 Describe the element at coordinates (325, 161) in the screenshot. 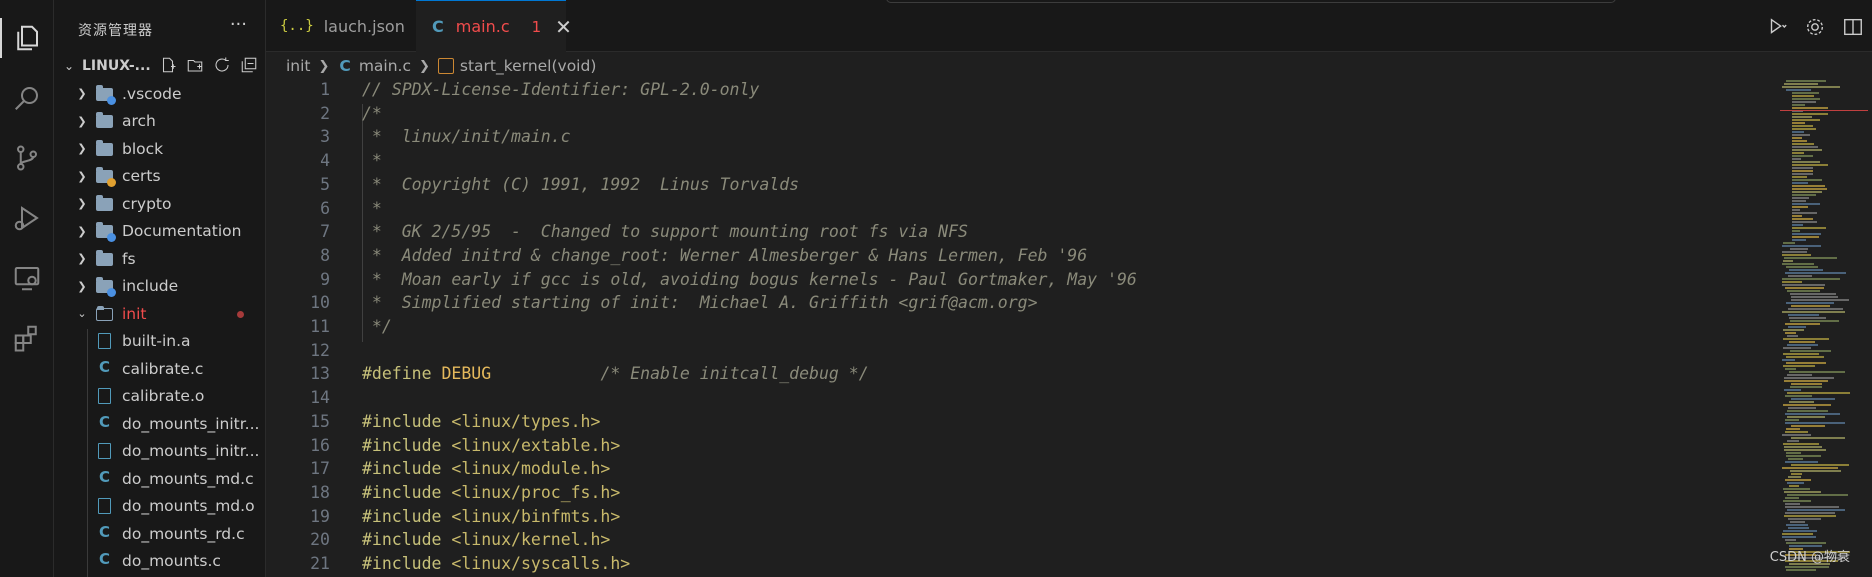

I see `line-number: 4` at that location.